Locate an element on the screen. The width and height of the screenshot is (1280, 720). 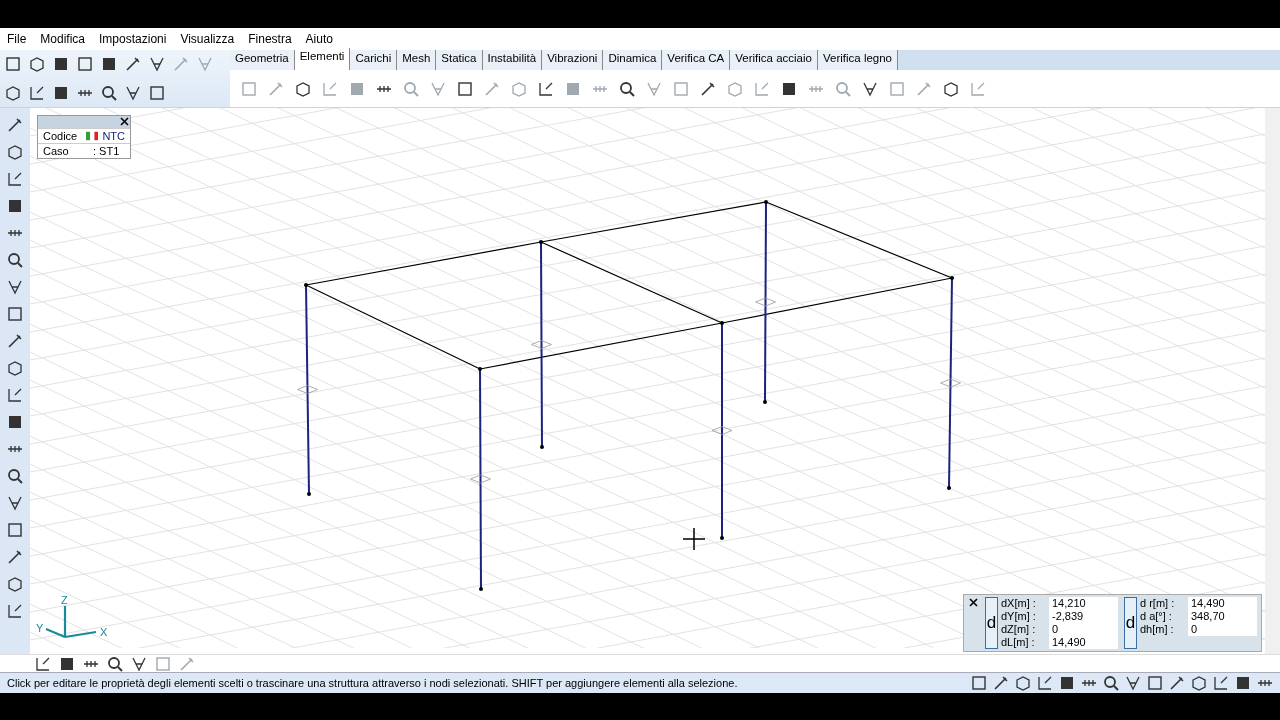
measure-label: d r[m] : is located at coordinates (1158, 603).